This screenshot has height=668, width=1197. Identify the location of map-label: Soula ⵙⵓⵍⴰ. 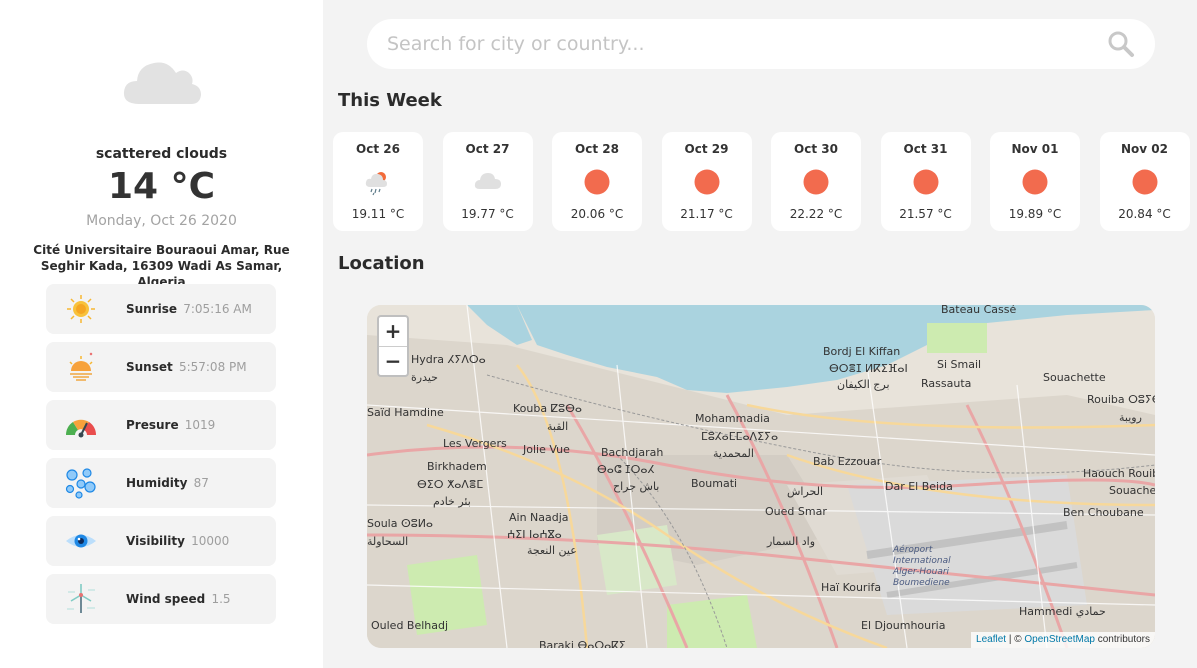
(400, 523).